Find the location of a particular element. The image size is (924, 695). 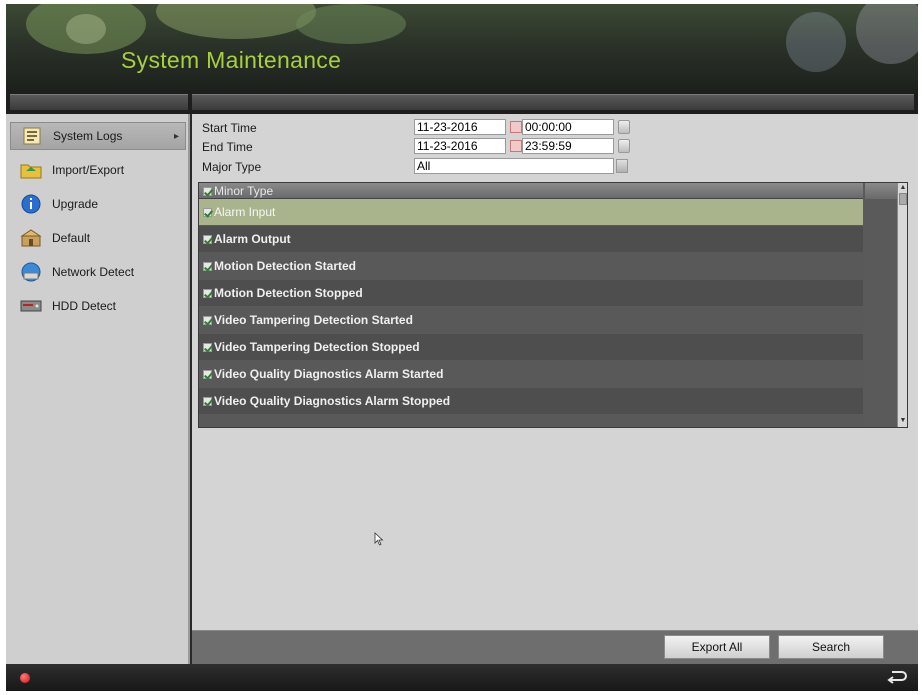

list-item: Motion Detection Started is located at coordinates (531, 266).